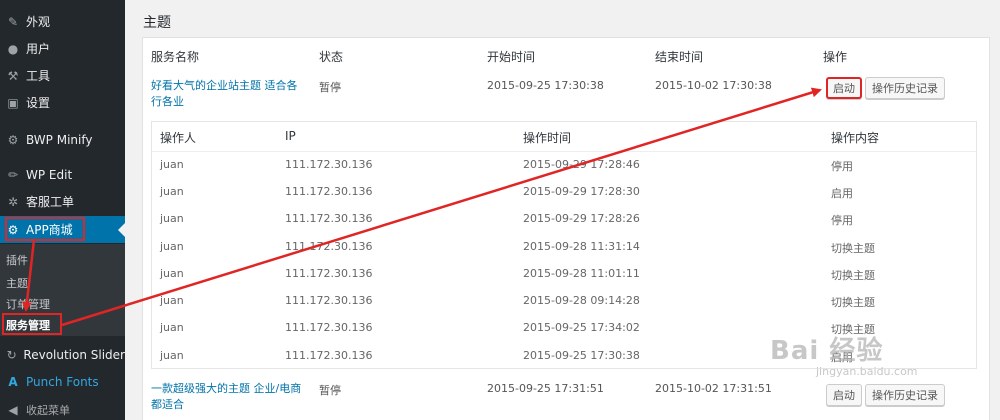 This screenshot has height=420, width=1000. Describe the element at coordinates (62, 75) in the screenshot. I see `menu-item-tools: ⚒ 工具` at that location.